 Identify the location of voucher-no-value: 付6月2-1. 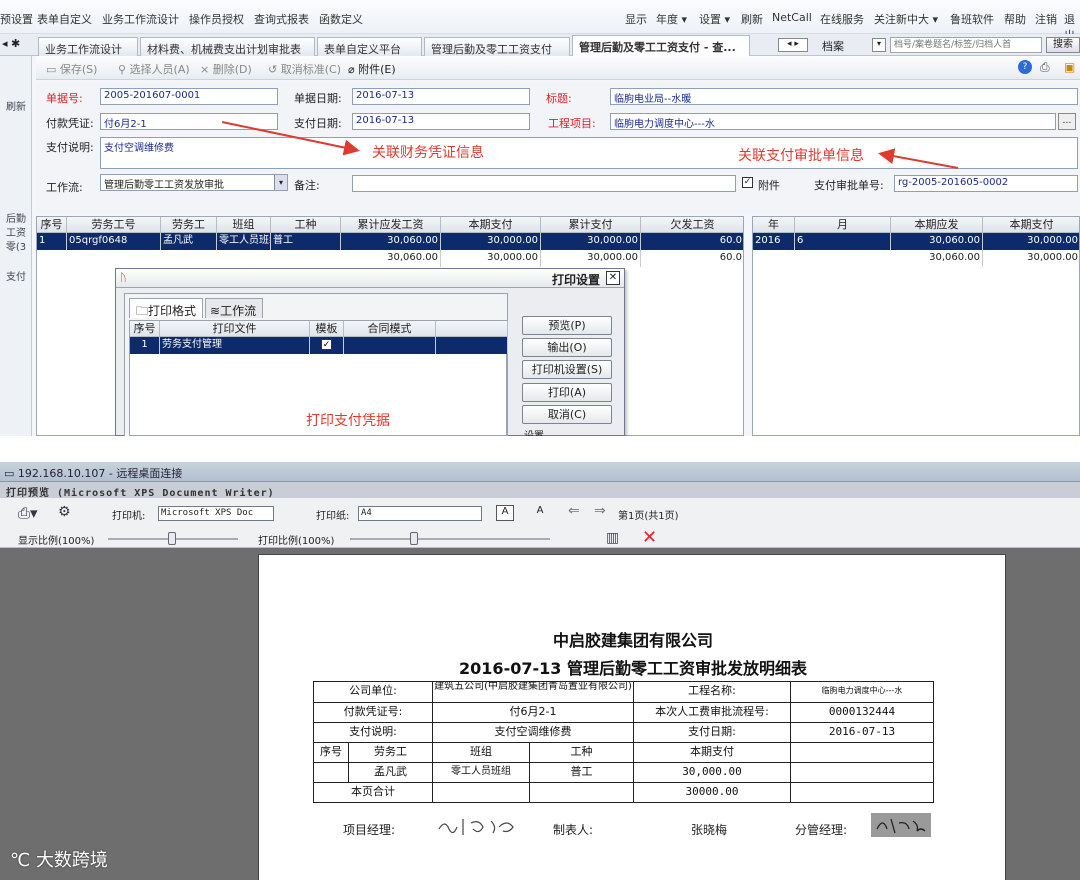
(533, 712).